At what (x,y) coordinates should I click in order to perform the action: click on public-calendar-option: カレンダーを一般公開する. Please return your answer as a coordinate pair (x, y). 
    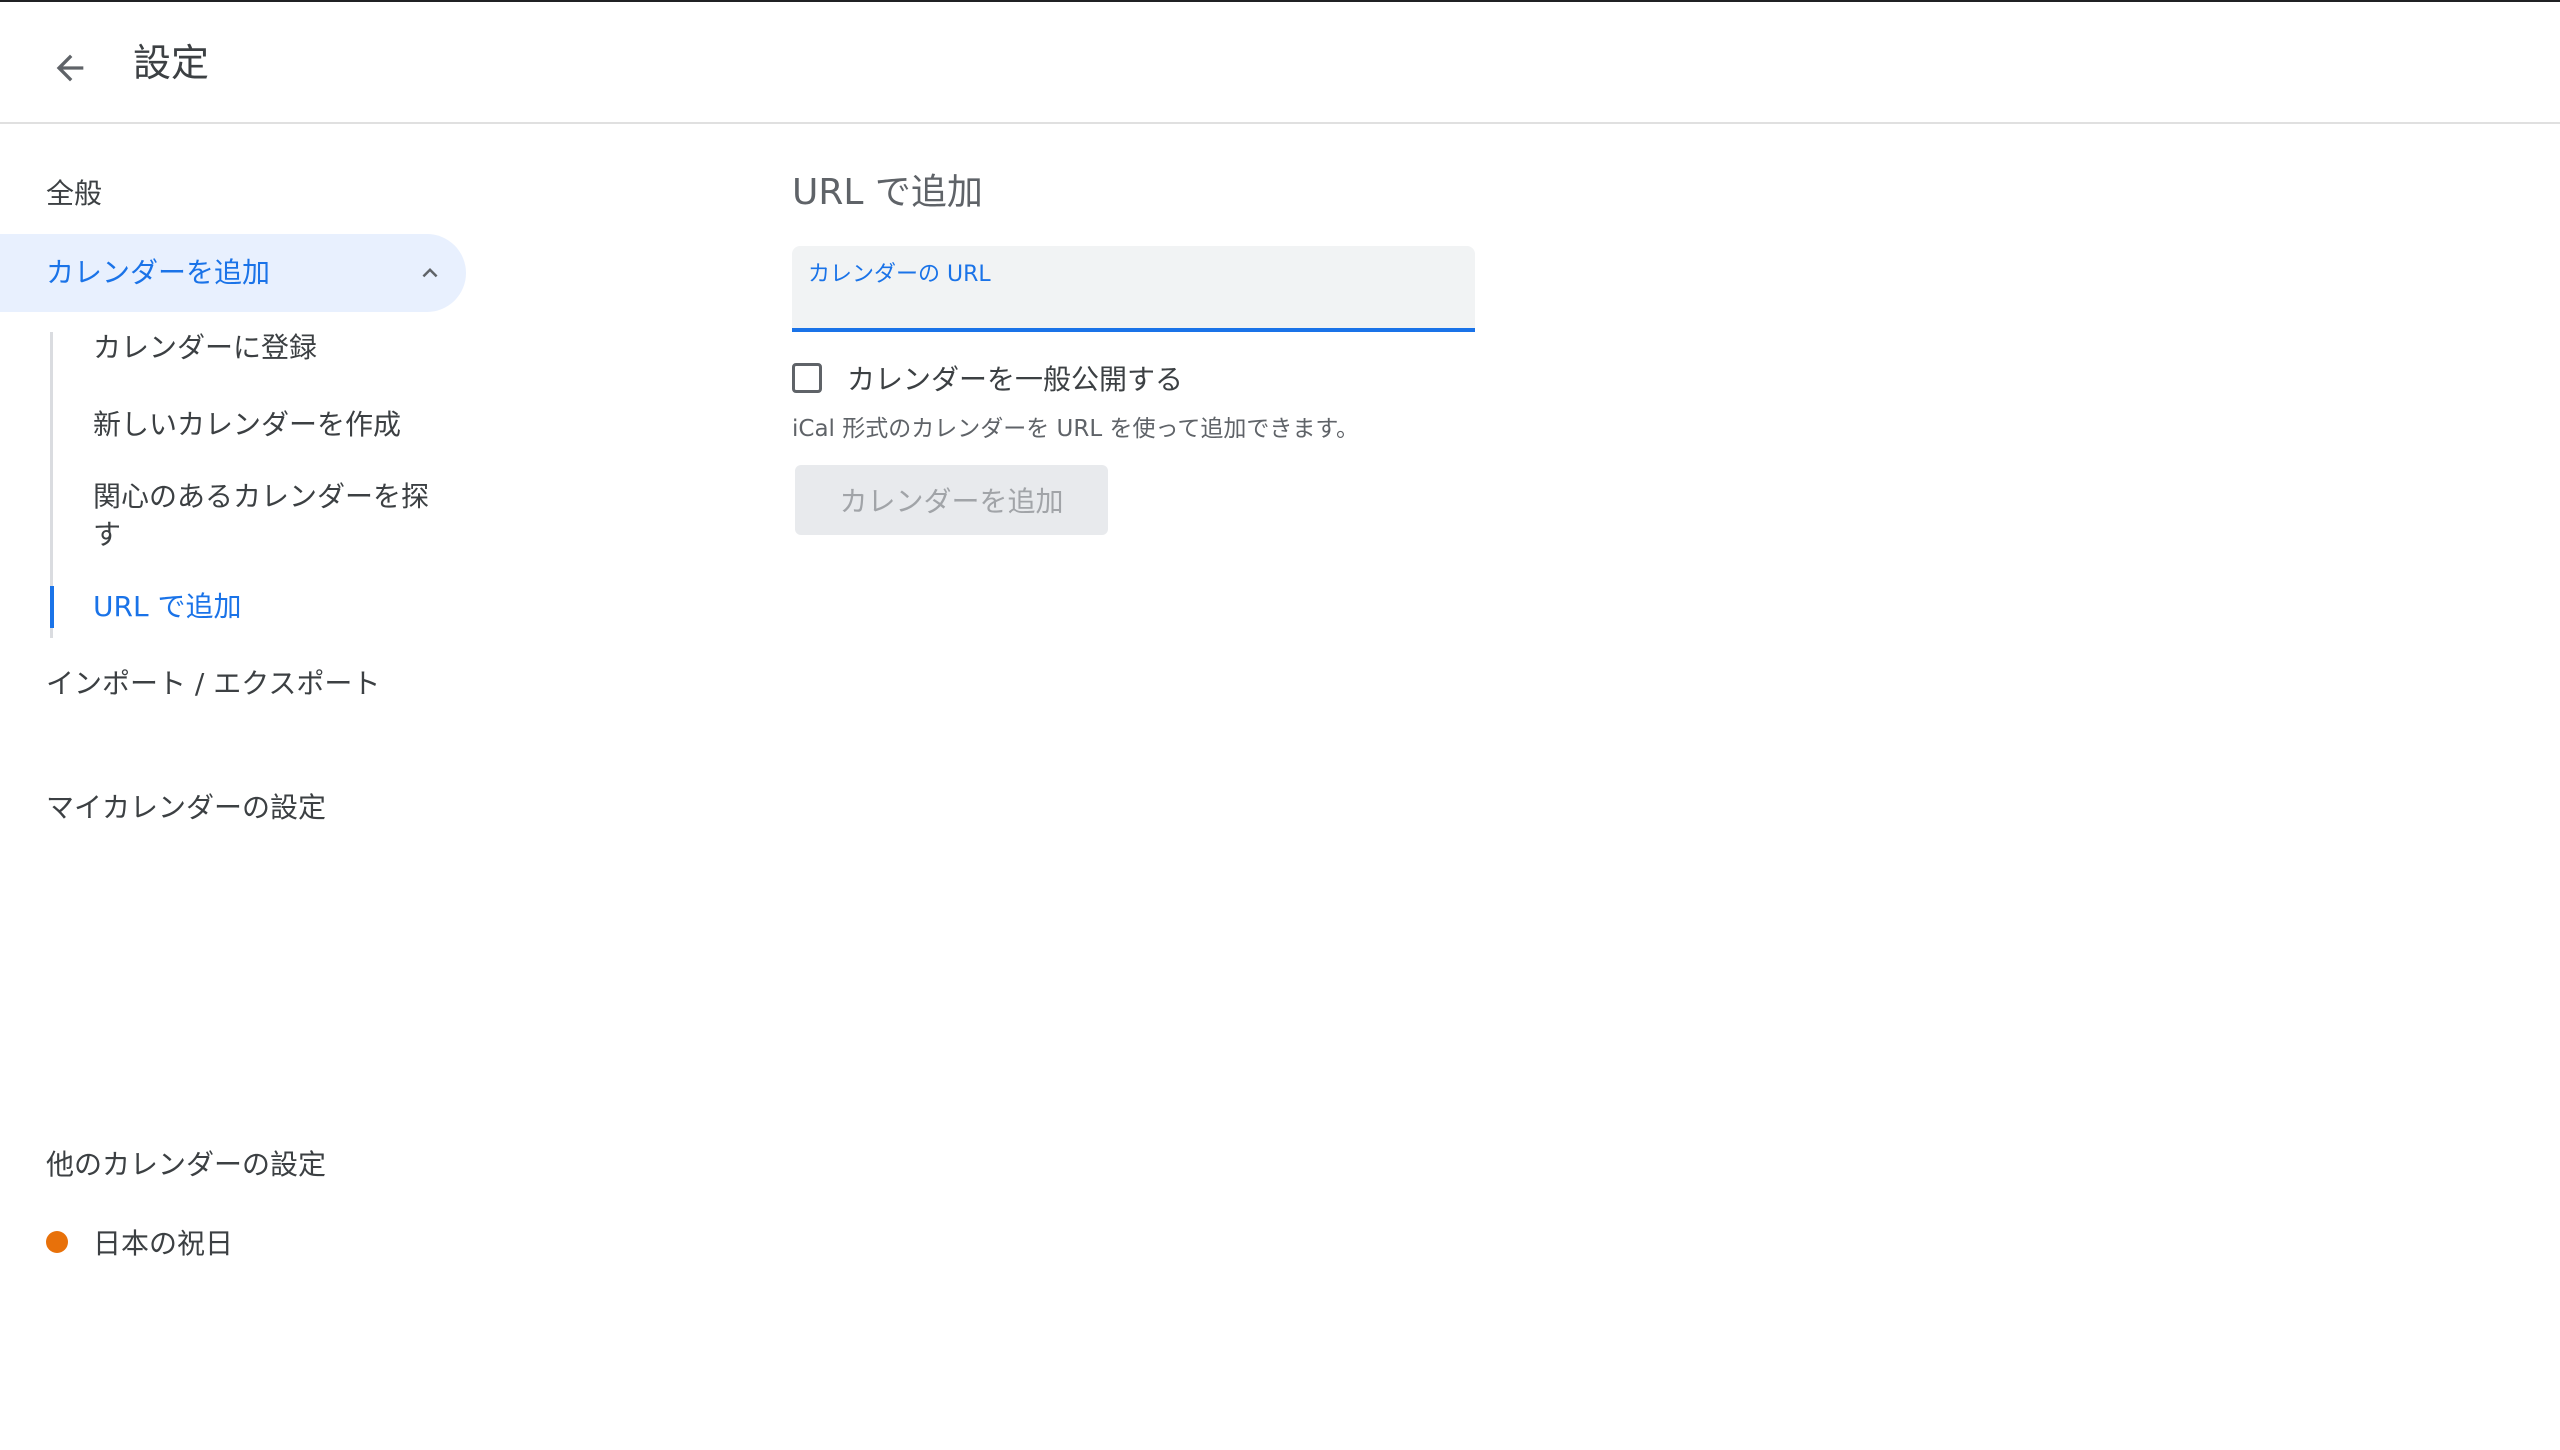
    Looking at the image, I should click on (987, 378).